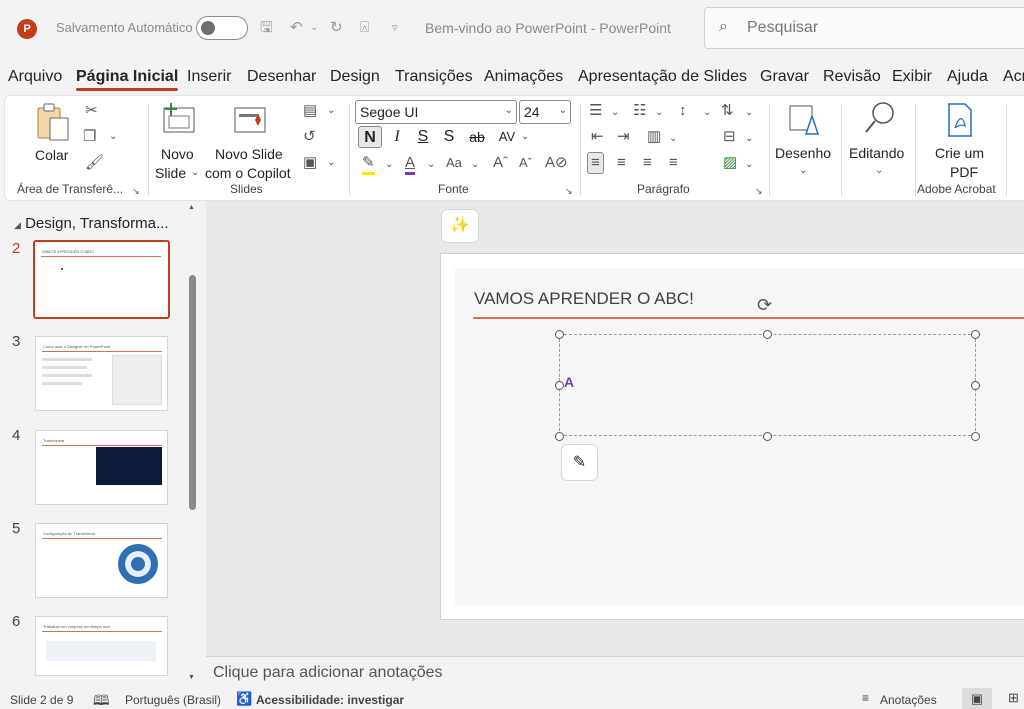  What do you see at coordinates (749, 113) in the screenshot?
I see `text-direction-dropdown-icon: ⌄` at bounding box center [749, 113].